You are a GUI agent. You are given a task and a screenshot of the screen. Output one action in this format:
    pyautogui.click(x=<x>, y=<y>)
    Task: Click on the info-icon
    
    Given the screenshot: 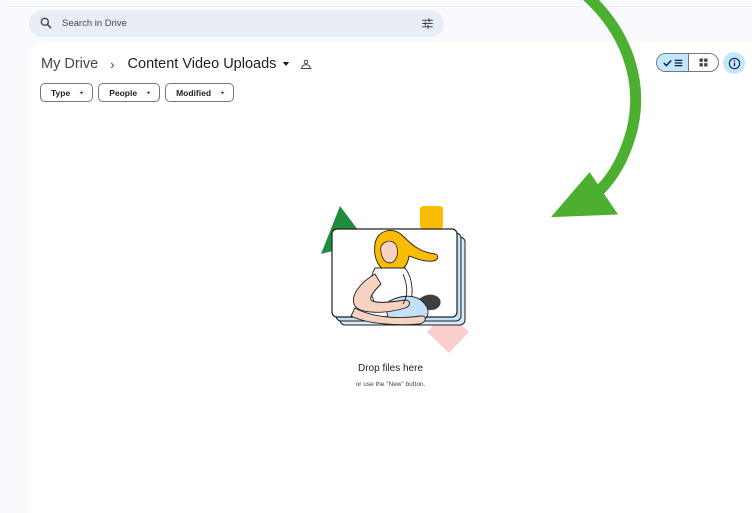 What is the action you would take?
    pyautogui.click(x=734, y=63)
    